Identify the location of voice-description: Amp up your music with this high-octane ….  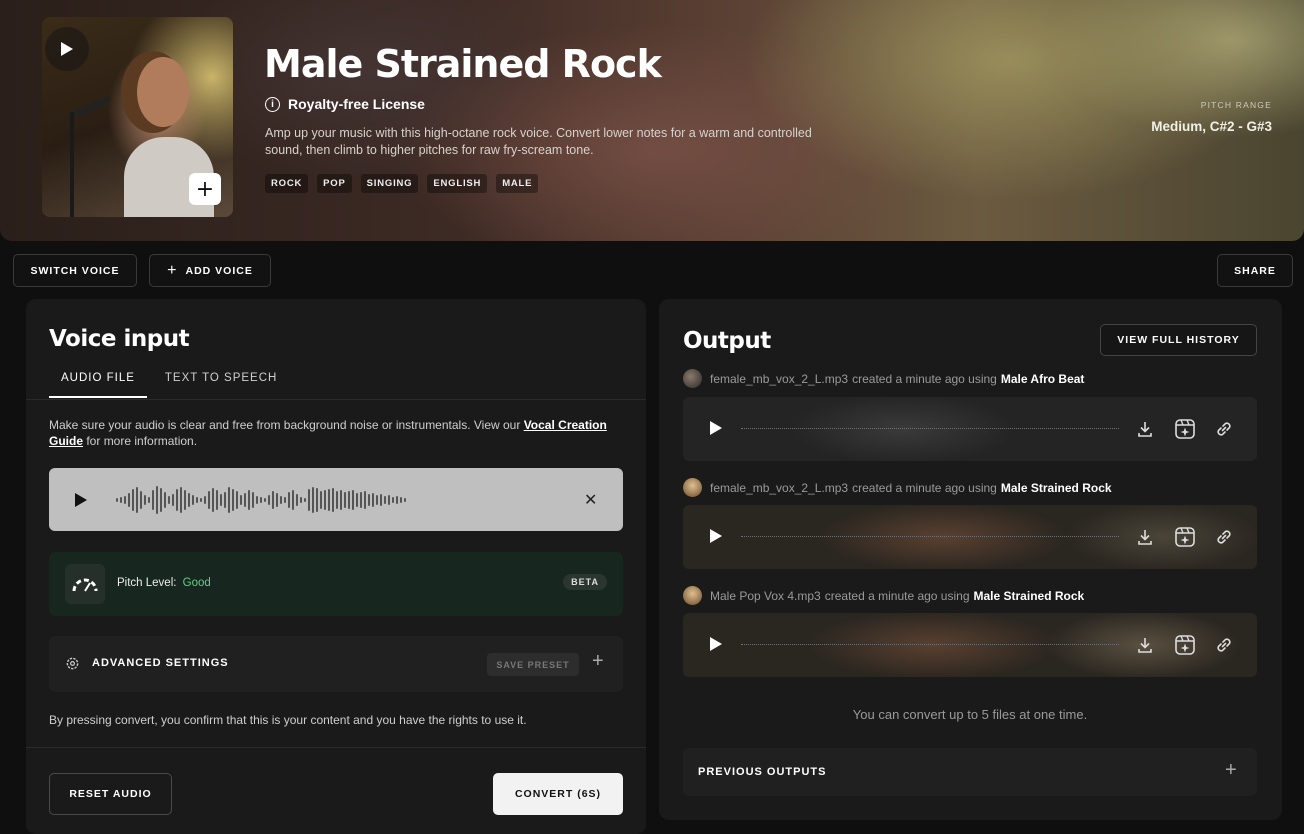
(538, 141).